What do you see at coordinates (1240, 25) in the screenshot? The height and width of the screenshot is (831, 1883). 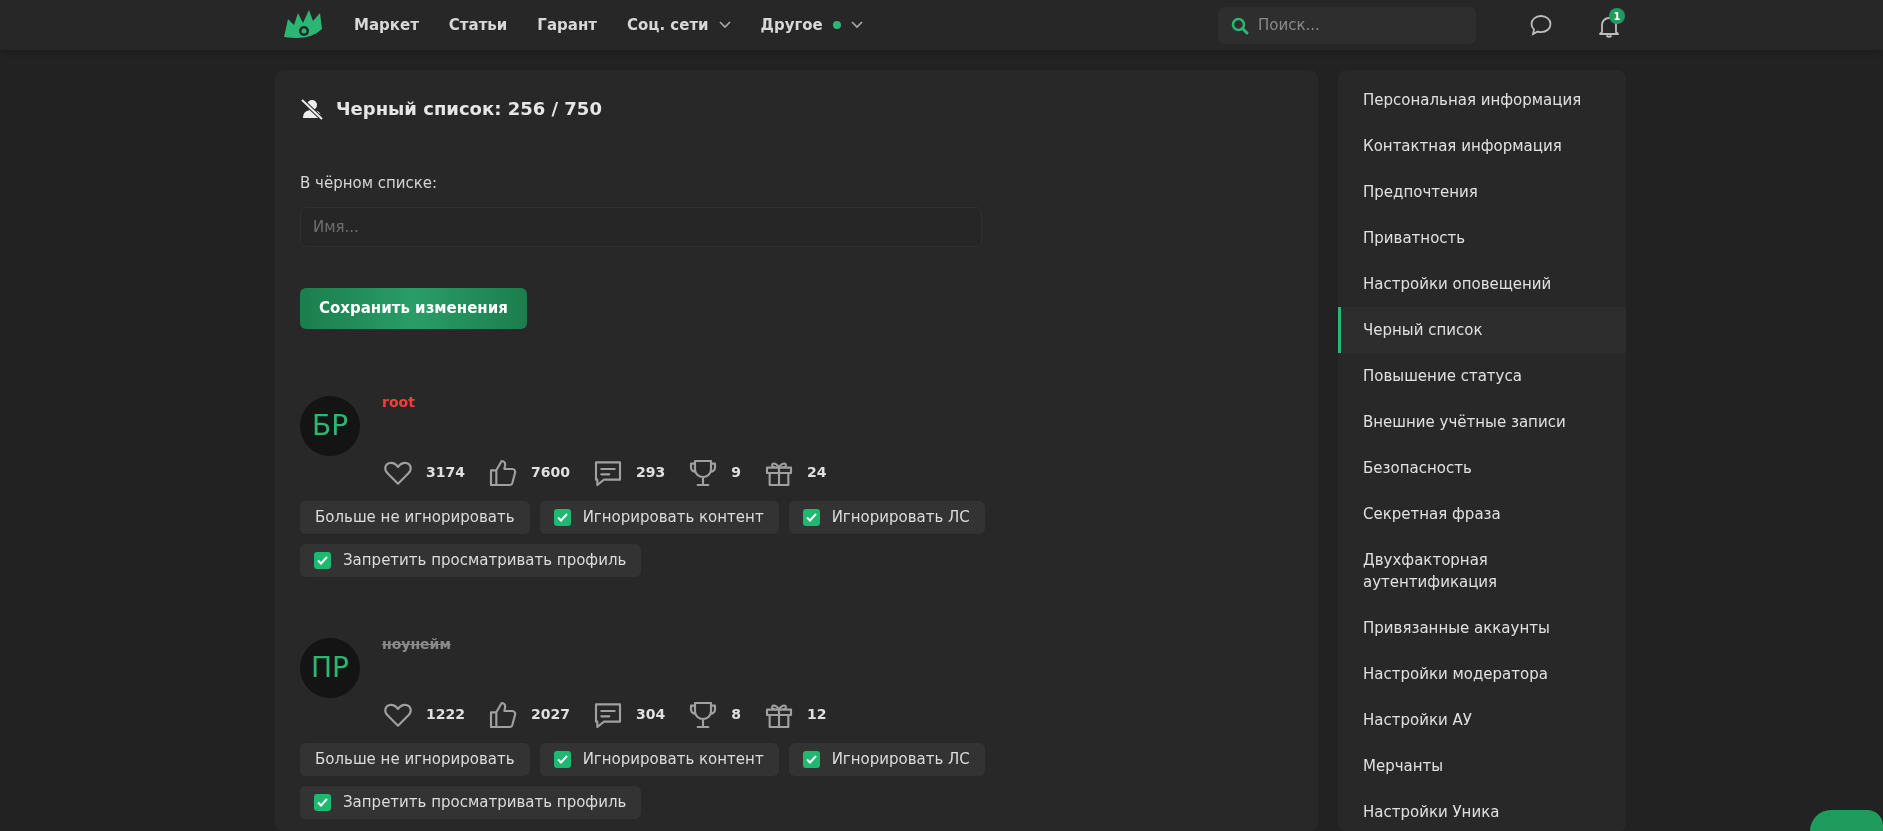 I see `search-icon` at bounding box center [1240, 25].